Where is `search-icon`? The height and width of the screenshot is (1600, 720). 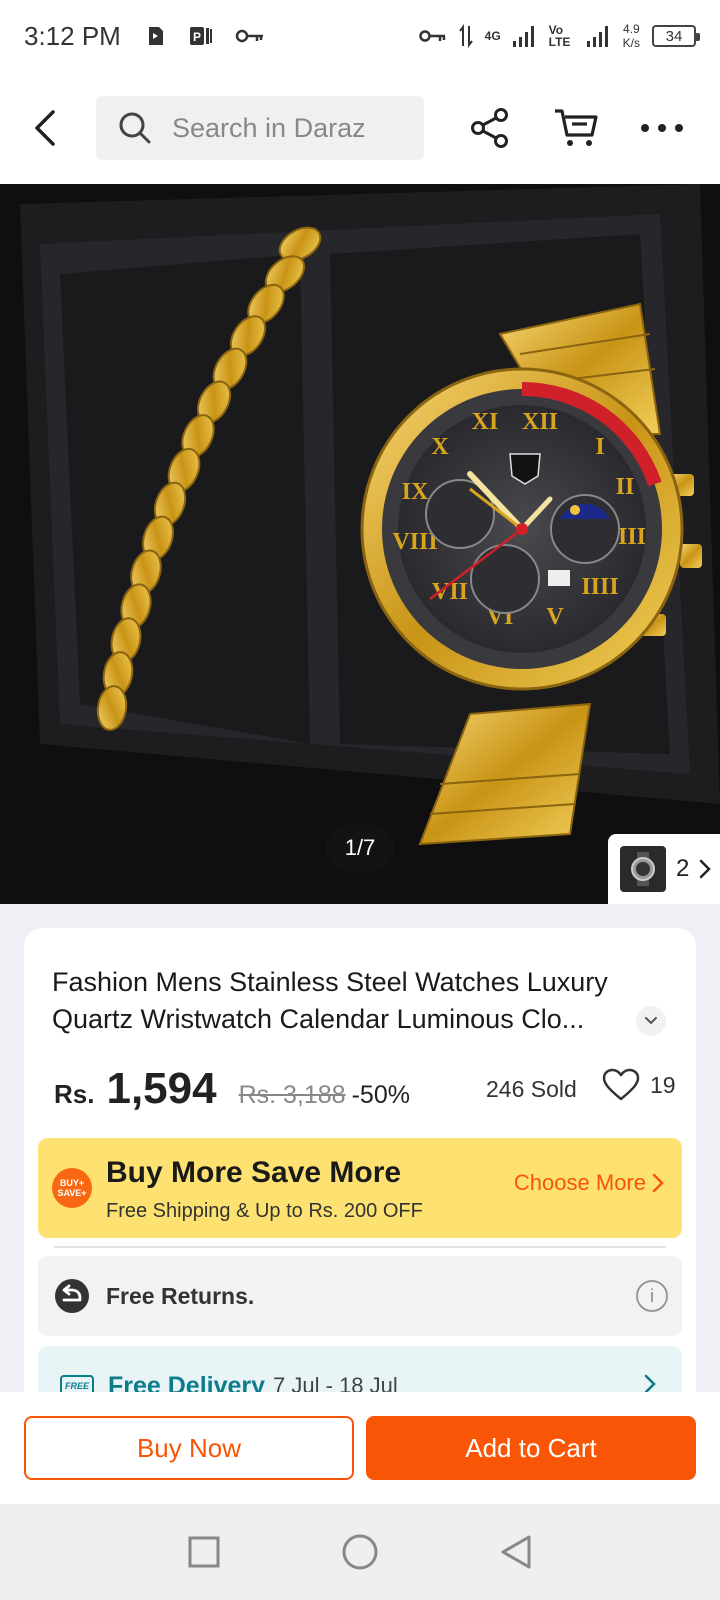
search-icon is located at coordinates (135, 128).